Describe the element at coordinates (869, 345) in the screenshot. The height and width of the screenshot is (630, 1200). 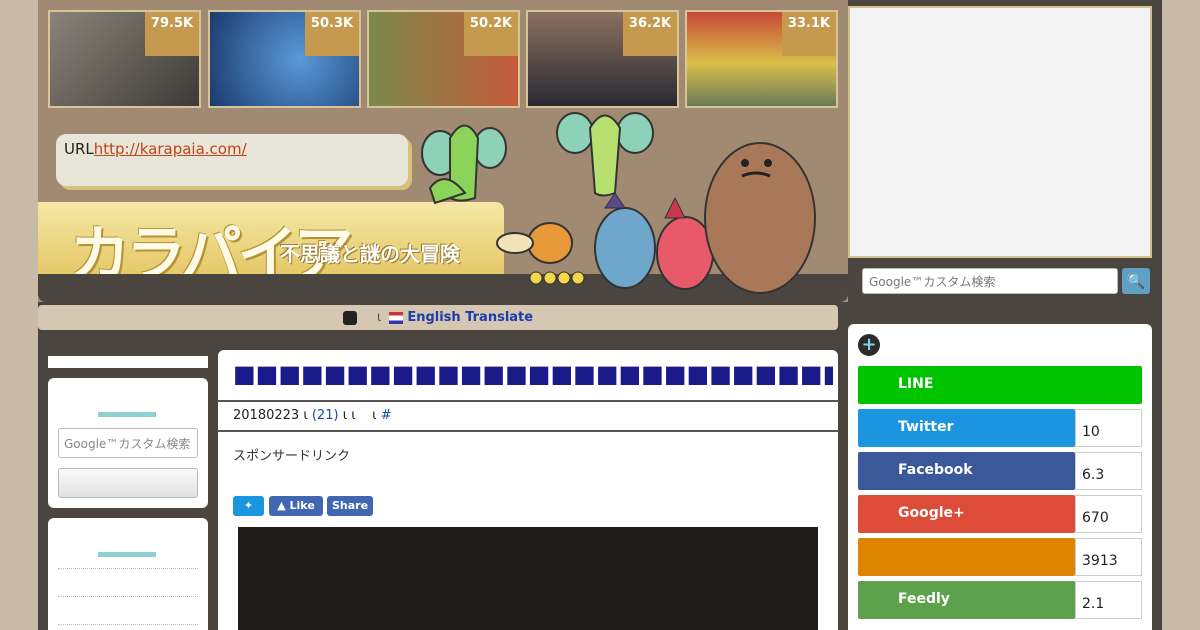
I see `plus-icon: +` at that location.